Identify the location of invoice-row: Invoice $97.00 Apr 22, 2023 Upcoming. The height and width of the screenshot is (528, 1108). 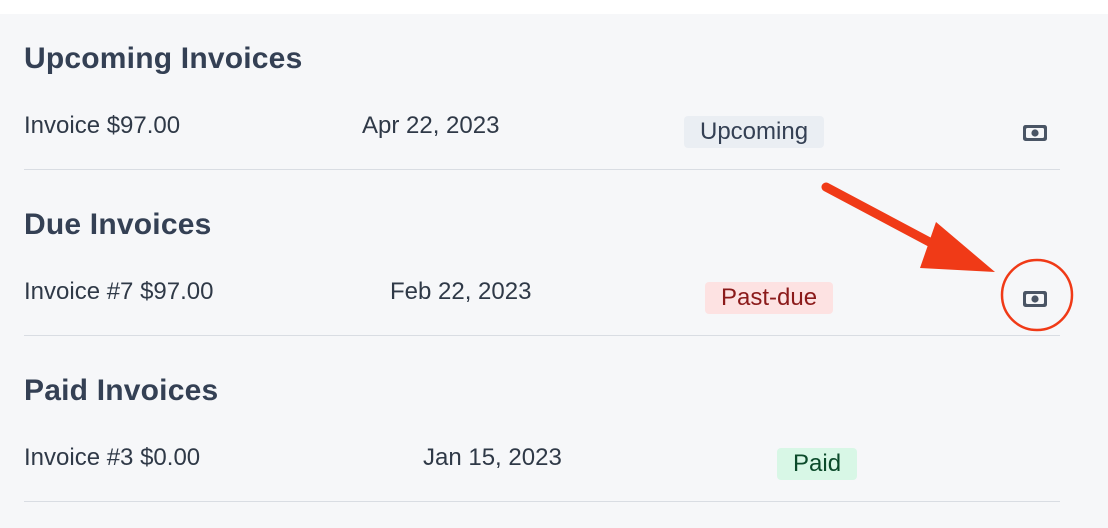
(542, 132).